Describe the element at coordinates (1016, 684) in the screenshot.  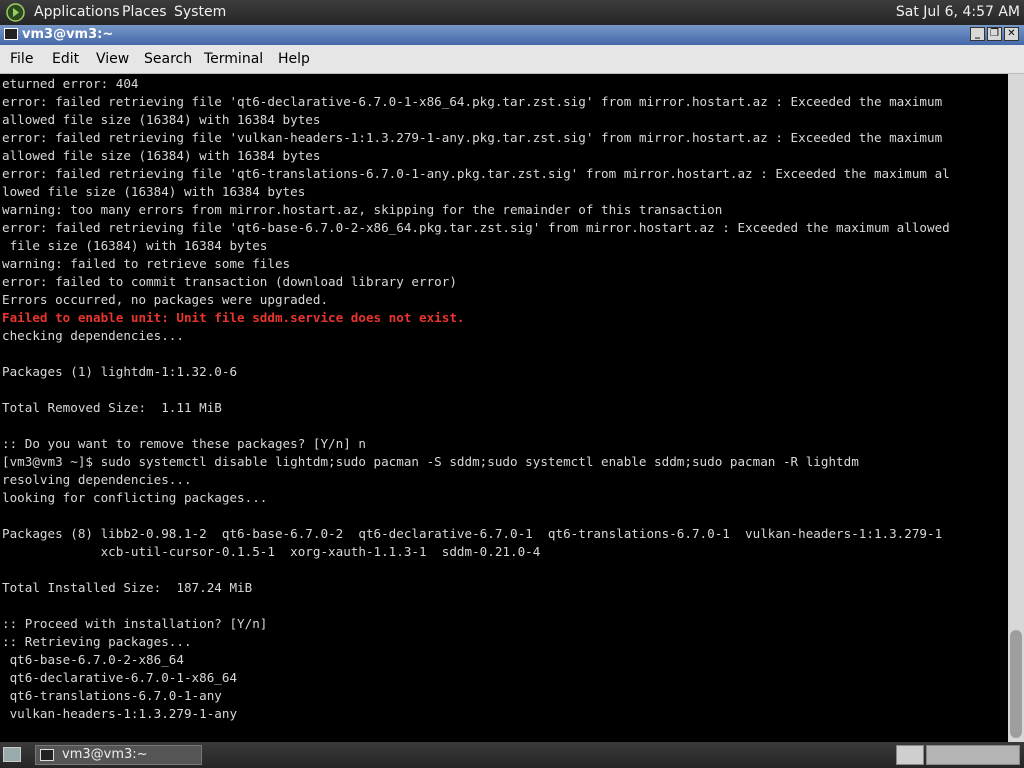
I see `scrollbar-thumb` at that location.